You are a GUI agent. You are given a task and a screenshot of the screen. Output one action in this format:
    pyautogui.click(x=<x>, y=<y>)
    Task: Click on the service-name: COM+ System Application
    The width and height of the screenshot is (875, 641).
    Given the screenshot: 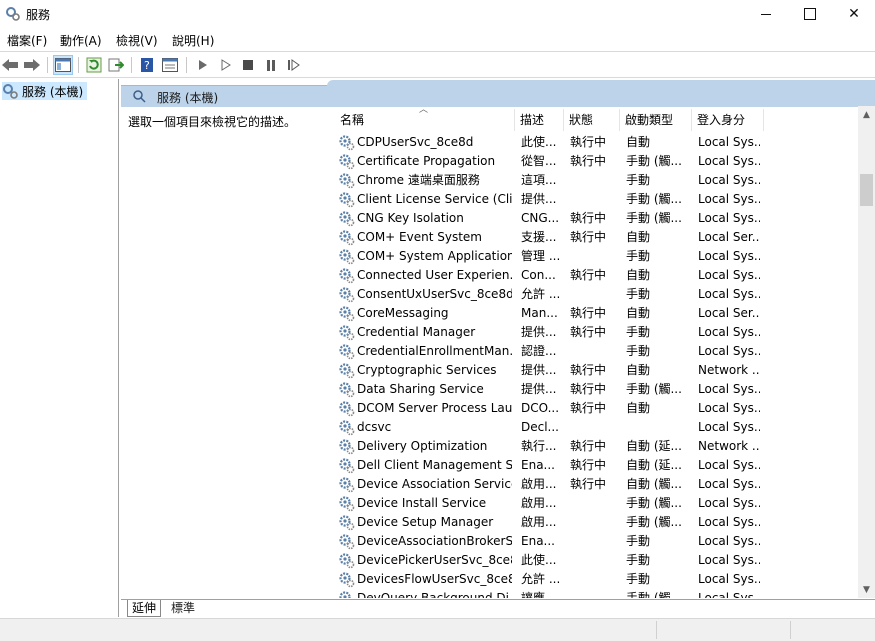 What is the action you would take?
    pyautogui.click(x=434, y=256)
    